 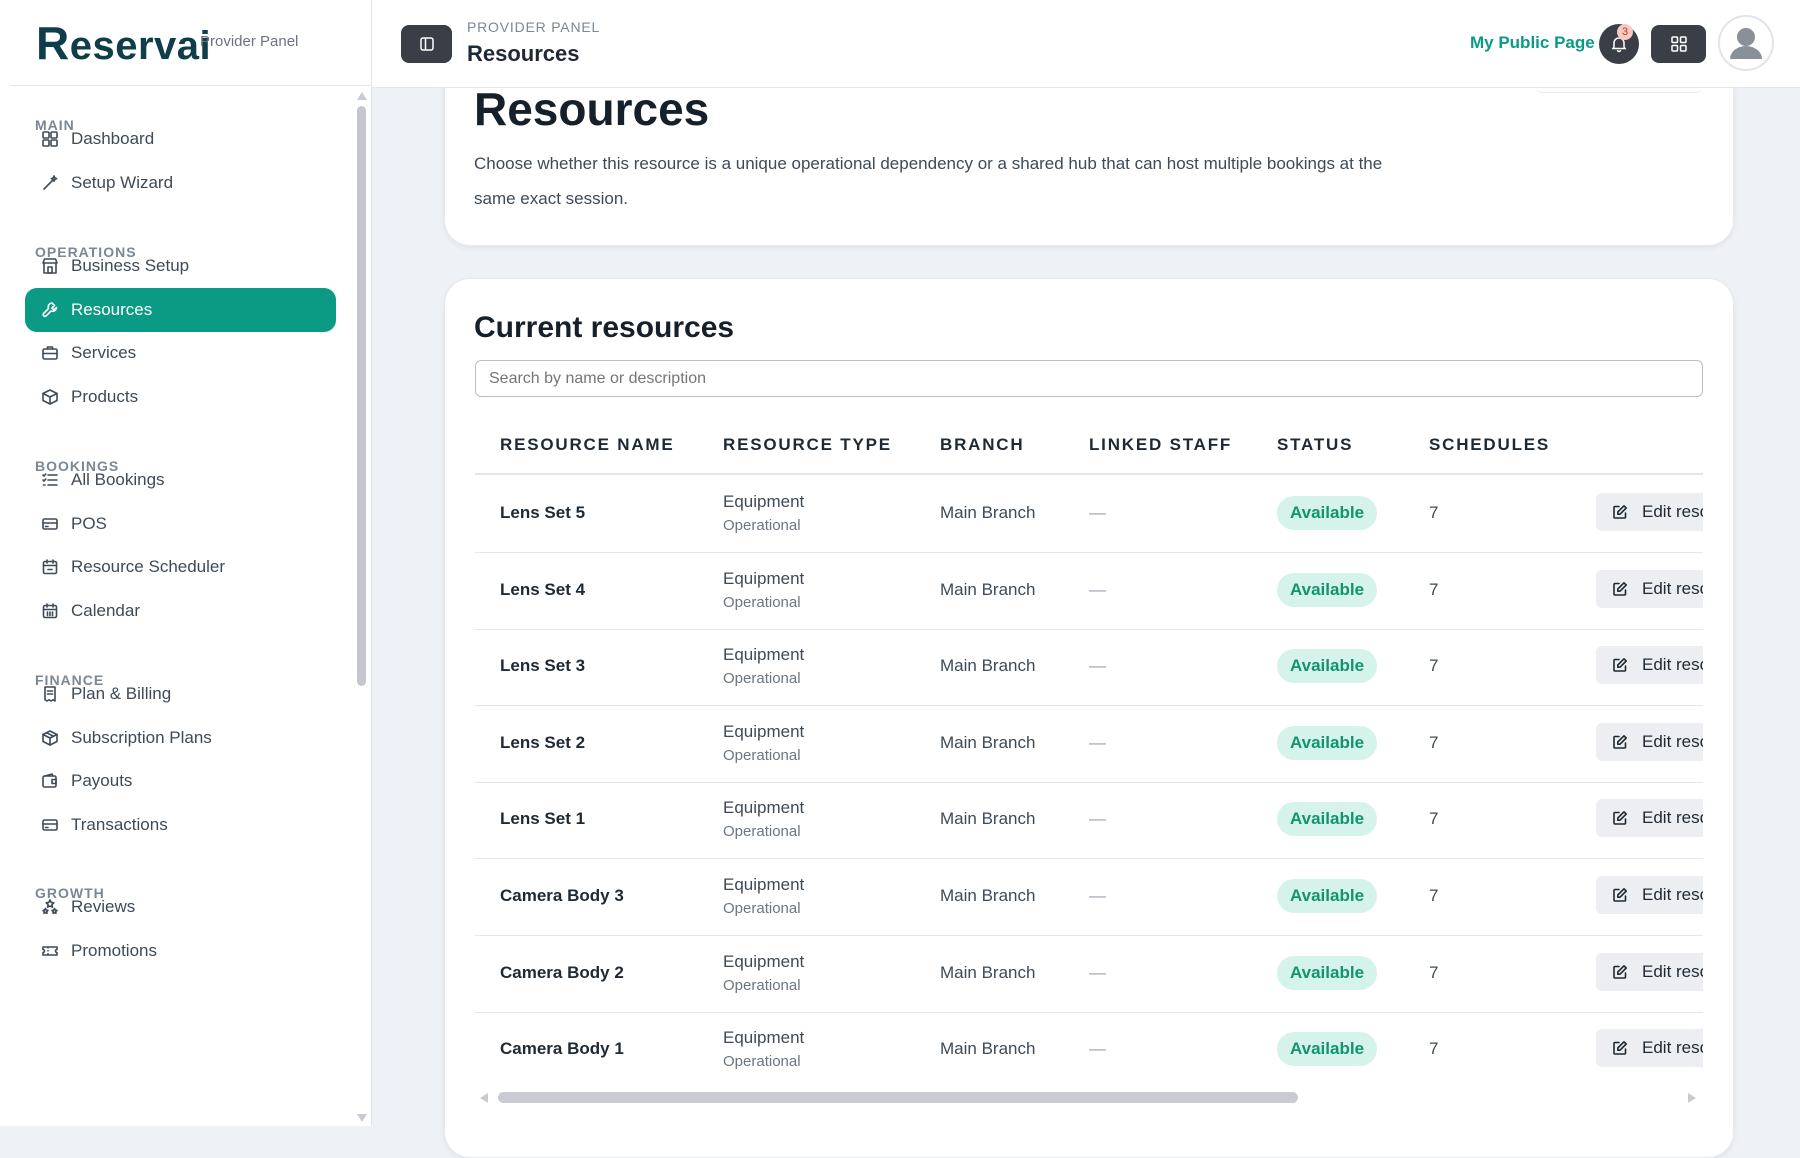 I want to click on sidebar-item-resource-scheduler: Resource Scheduler, so click(x=180, y=567).